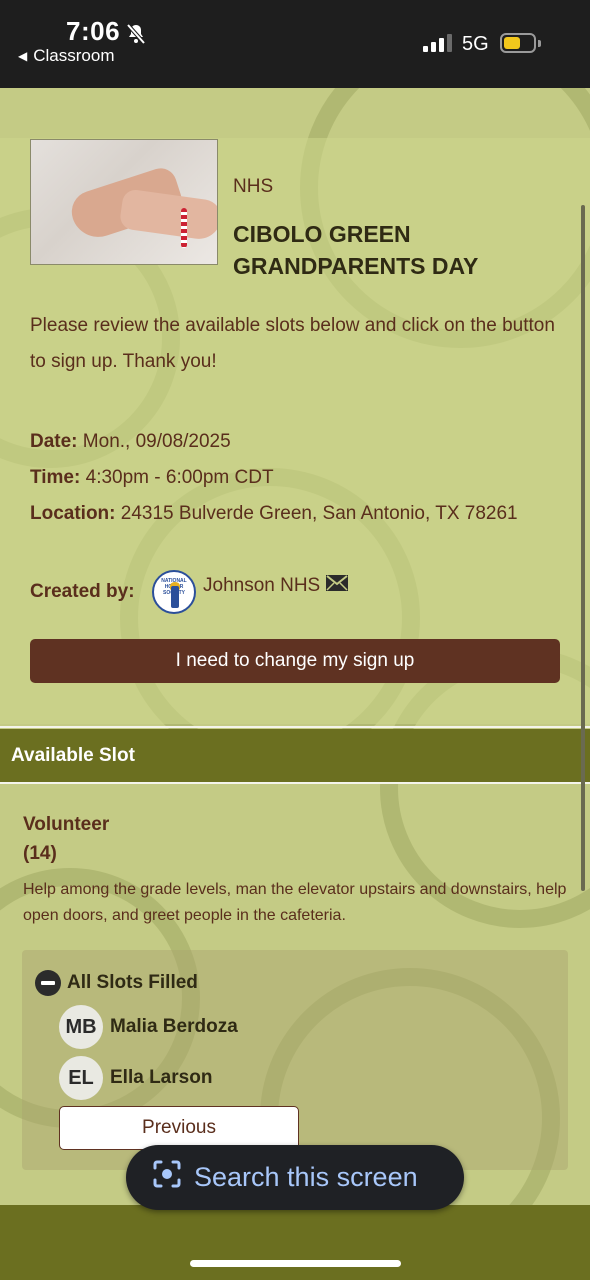 The width and height of the screenshot is (590, 1280). Describe the element at coordinates (55, 477) in the screenshot. I see `time-label: Time:` at that location.